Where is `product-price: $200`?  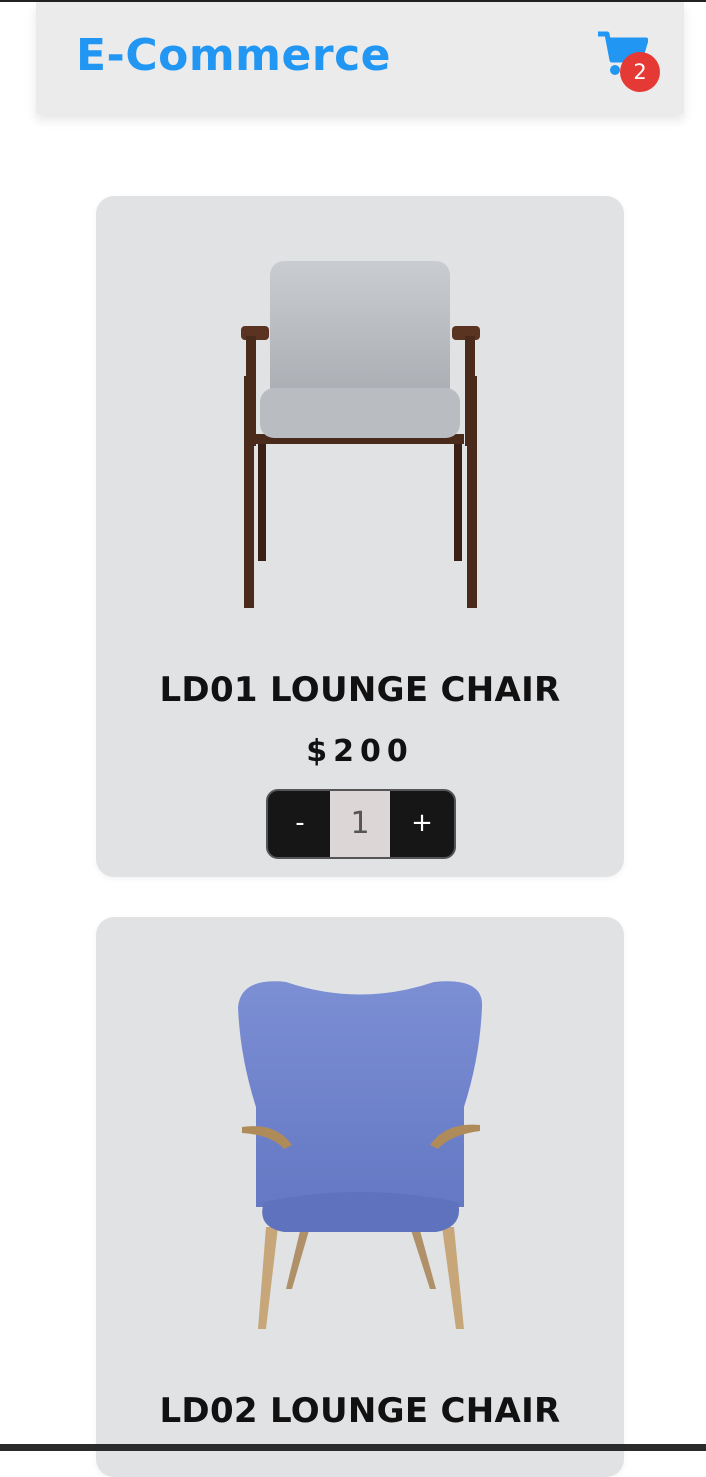
product-price: $200 is located at coordinates (360, 751).